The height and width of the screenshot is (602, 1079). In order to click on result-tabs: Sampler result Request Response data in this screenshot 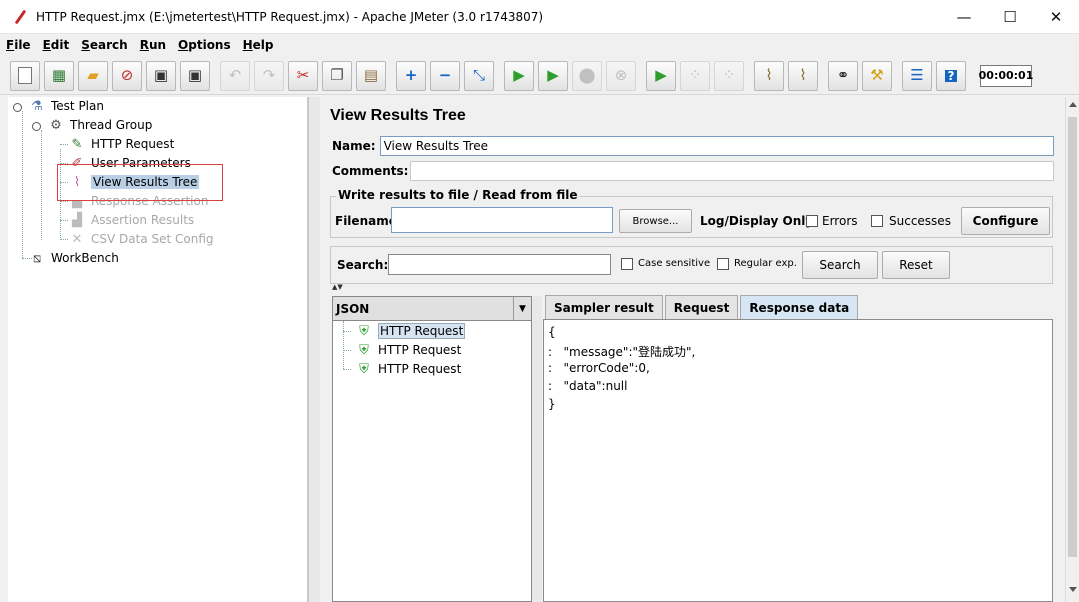, I will do `click(702, 307)`.